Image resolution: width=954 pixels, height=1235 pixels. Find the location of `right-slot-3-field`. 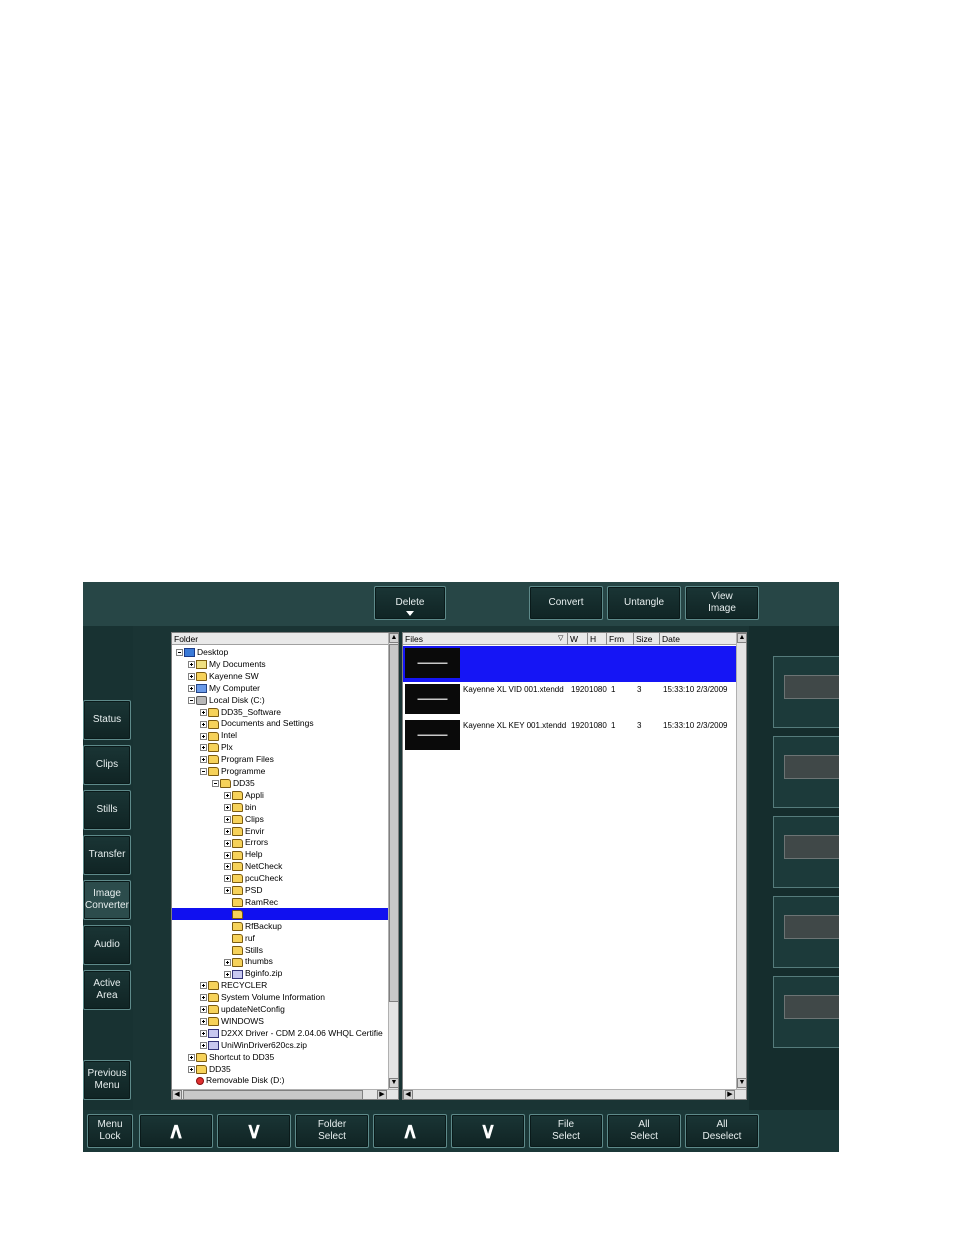

right-slot-3-field is located at coordinates (811, 847).